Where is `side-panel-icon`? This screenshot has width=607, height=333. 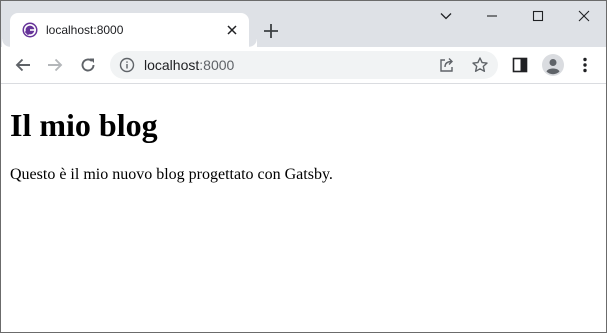
side-panel-icon is located at coordinates (520, 65).